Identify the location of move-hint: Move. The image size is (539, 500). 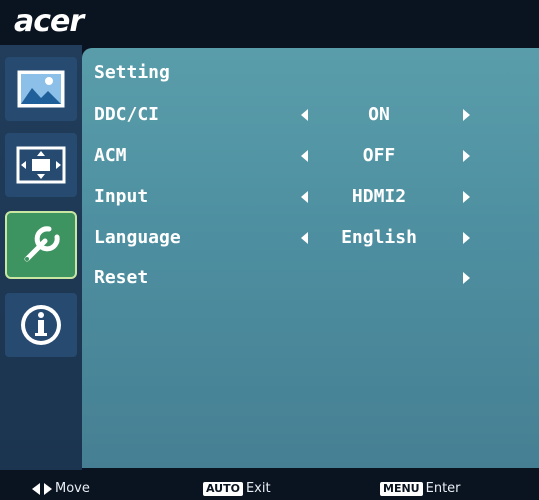
(61, 488).